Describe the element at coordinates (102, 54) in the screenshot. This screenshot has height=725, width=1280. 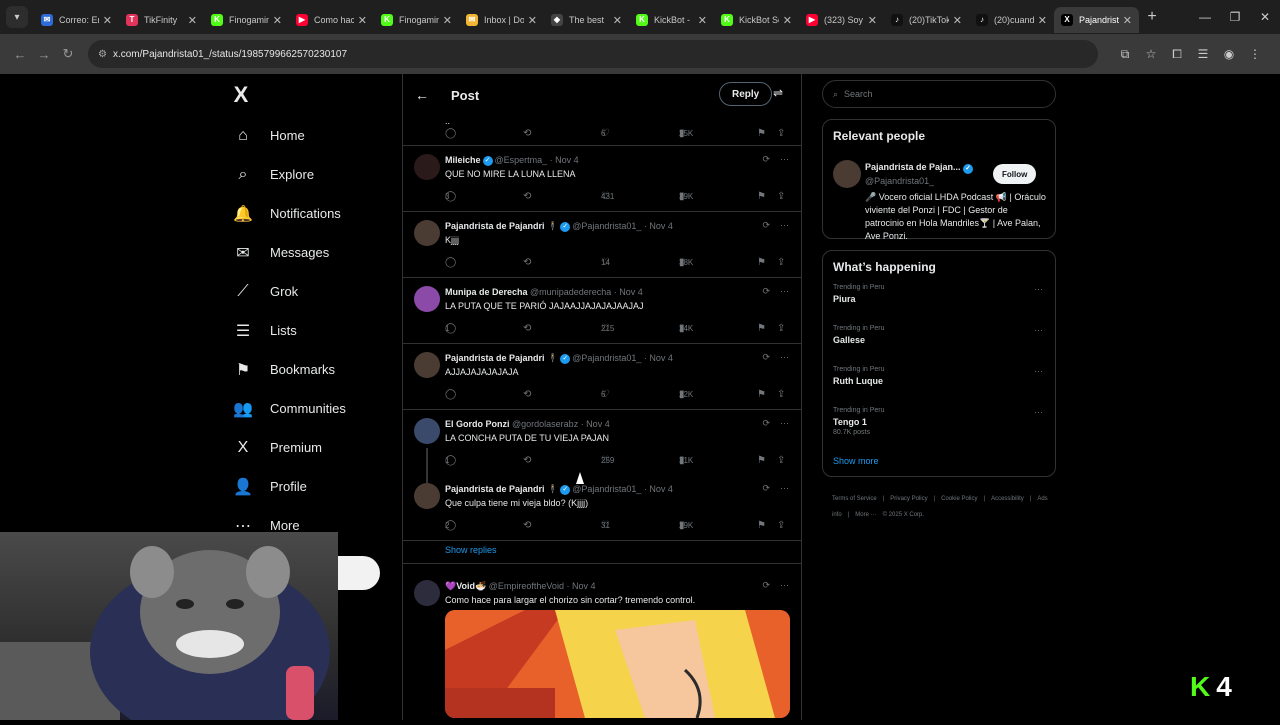
I see `site-info-icon: ⚙` at that location.